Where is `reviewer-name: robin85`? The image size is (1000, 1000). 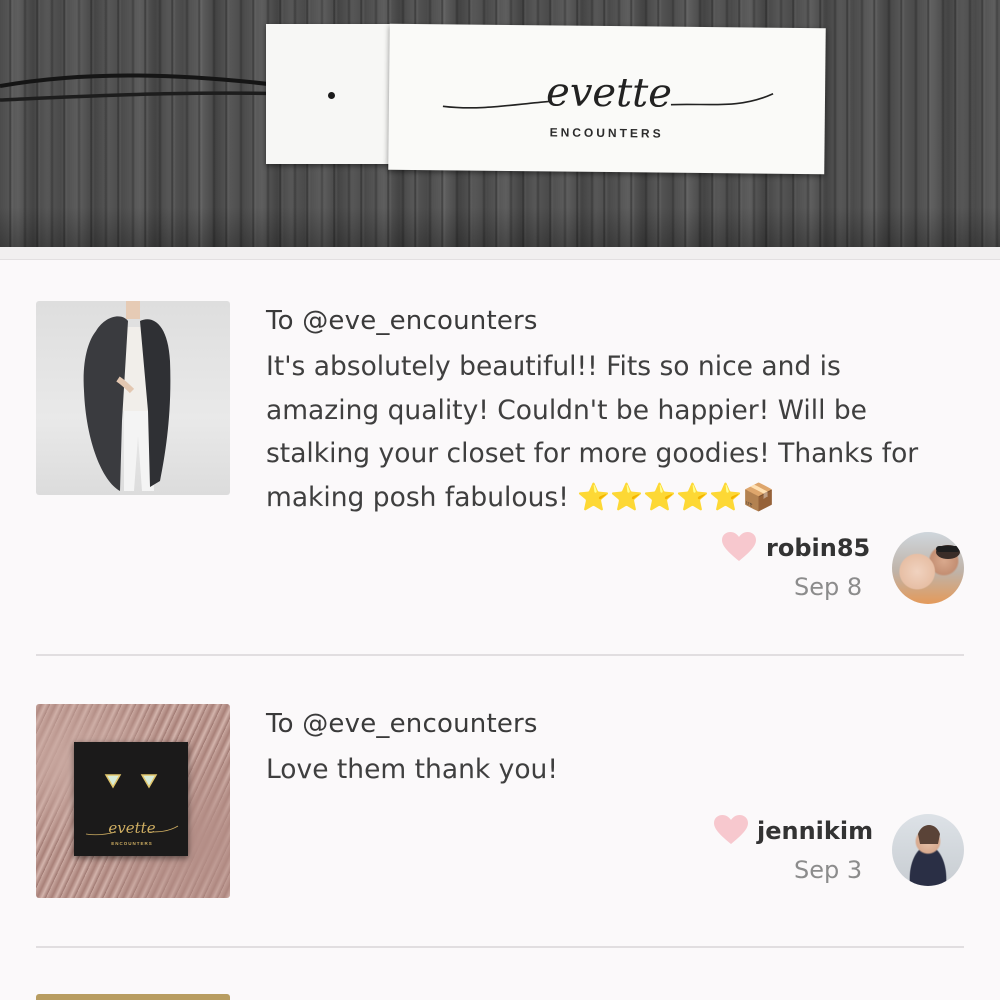 reviewer-name: robin85 is located at coordinates (818, 548).